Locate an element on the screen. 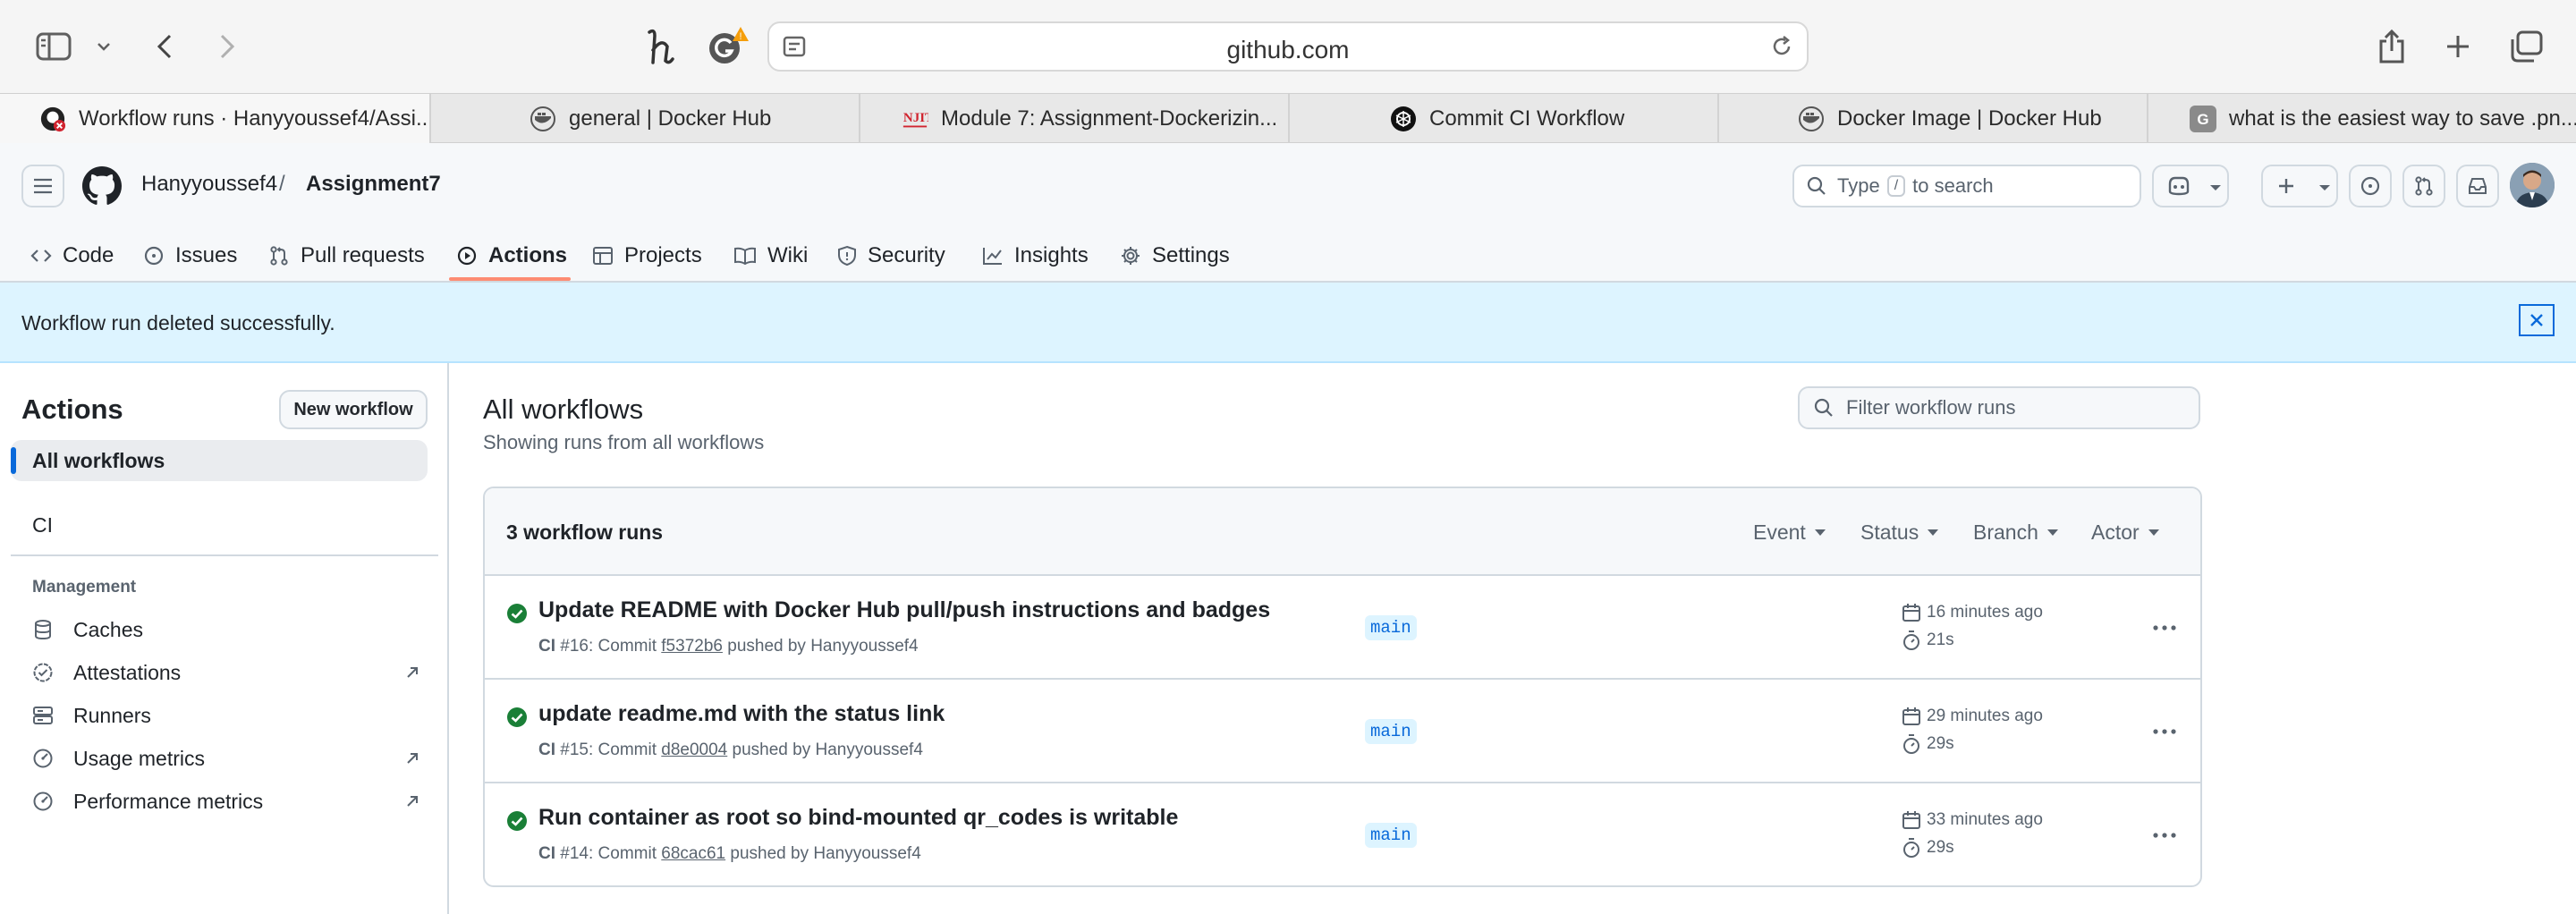 The height and width of the screenshot is (914, 2576). flash-banner: Workflow run deleted successfully. is located at coordinates (1288, 323).